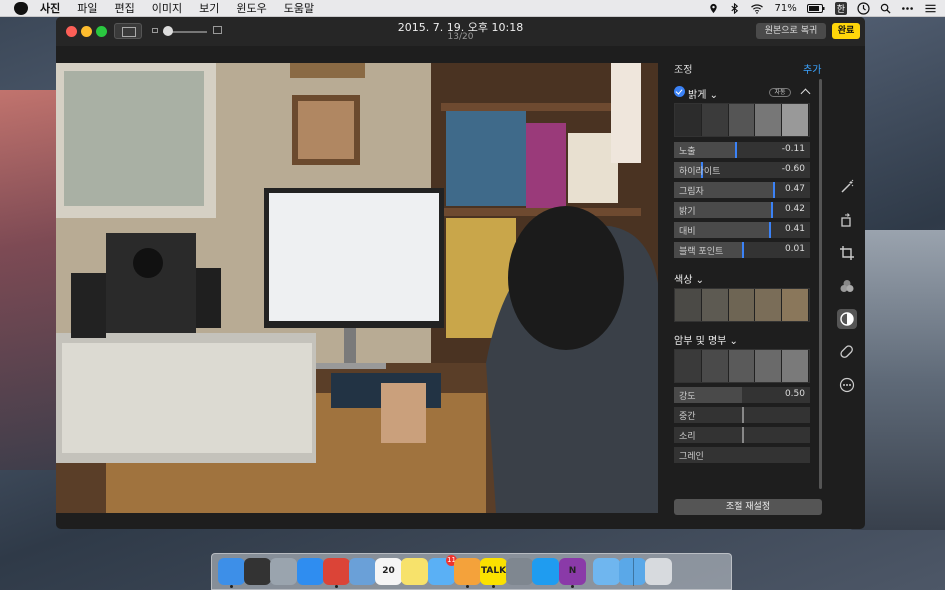 This screenshot has height=590, width=945. Describe the element at coordinates (742, 170) in the screenshot. I see `light-slider-2: 하이라이트 -0.60` at that location.